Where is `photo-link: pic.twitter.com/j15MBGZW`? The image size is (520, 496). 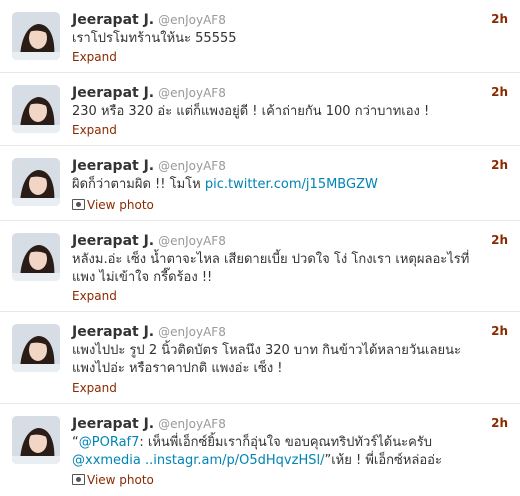 photo-link: pic.twitter.com/j15MBGZW is located at coordinates (291, 184).